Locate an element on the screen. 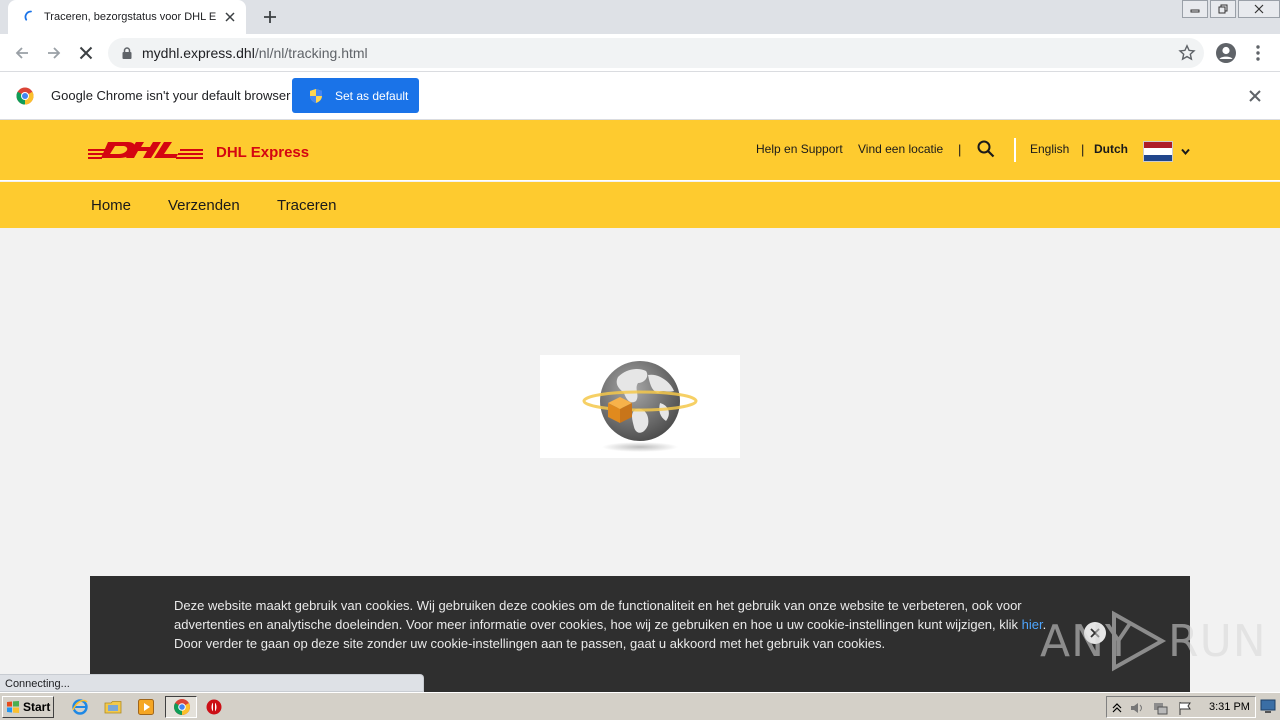  browser-toolbar: mydhl.express.dhl/nl/nl/tracking.html is located at coordinates (640, 53).